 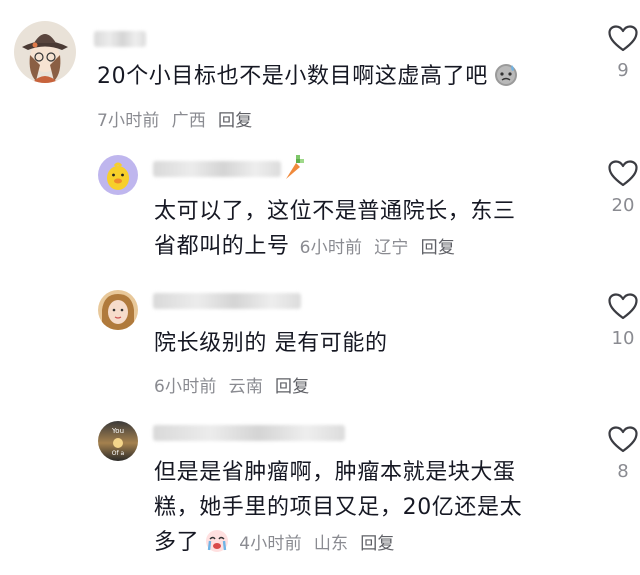 I want to click on comment-meta: 4小时前 山东 回复, so click(x=322, y=544).